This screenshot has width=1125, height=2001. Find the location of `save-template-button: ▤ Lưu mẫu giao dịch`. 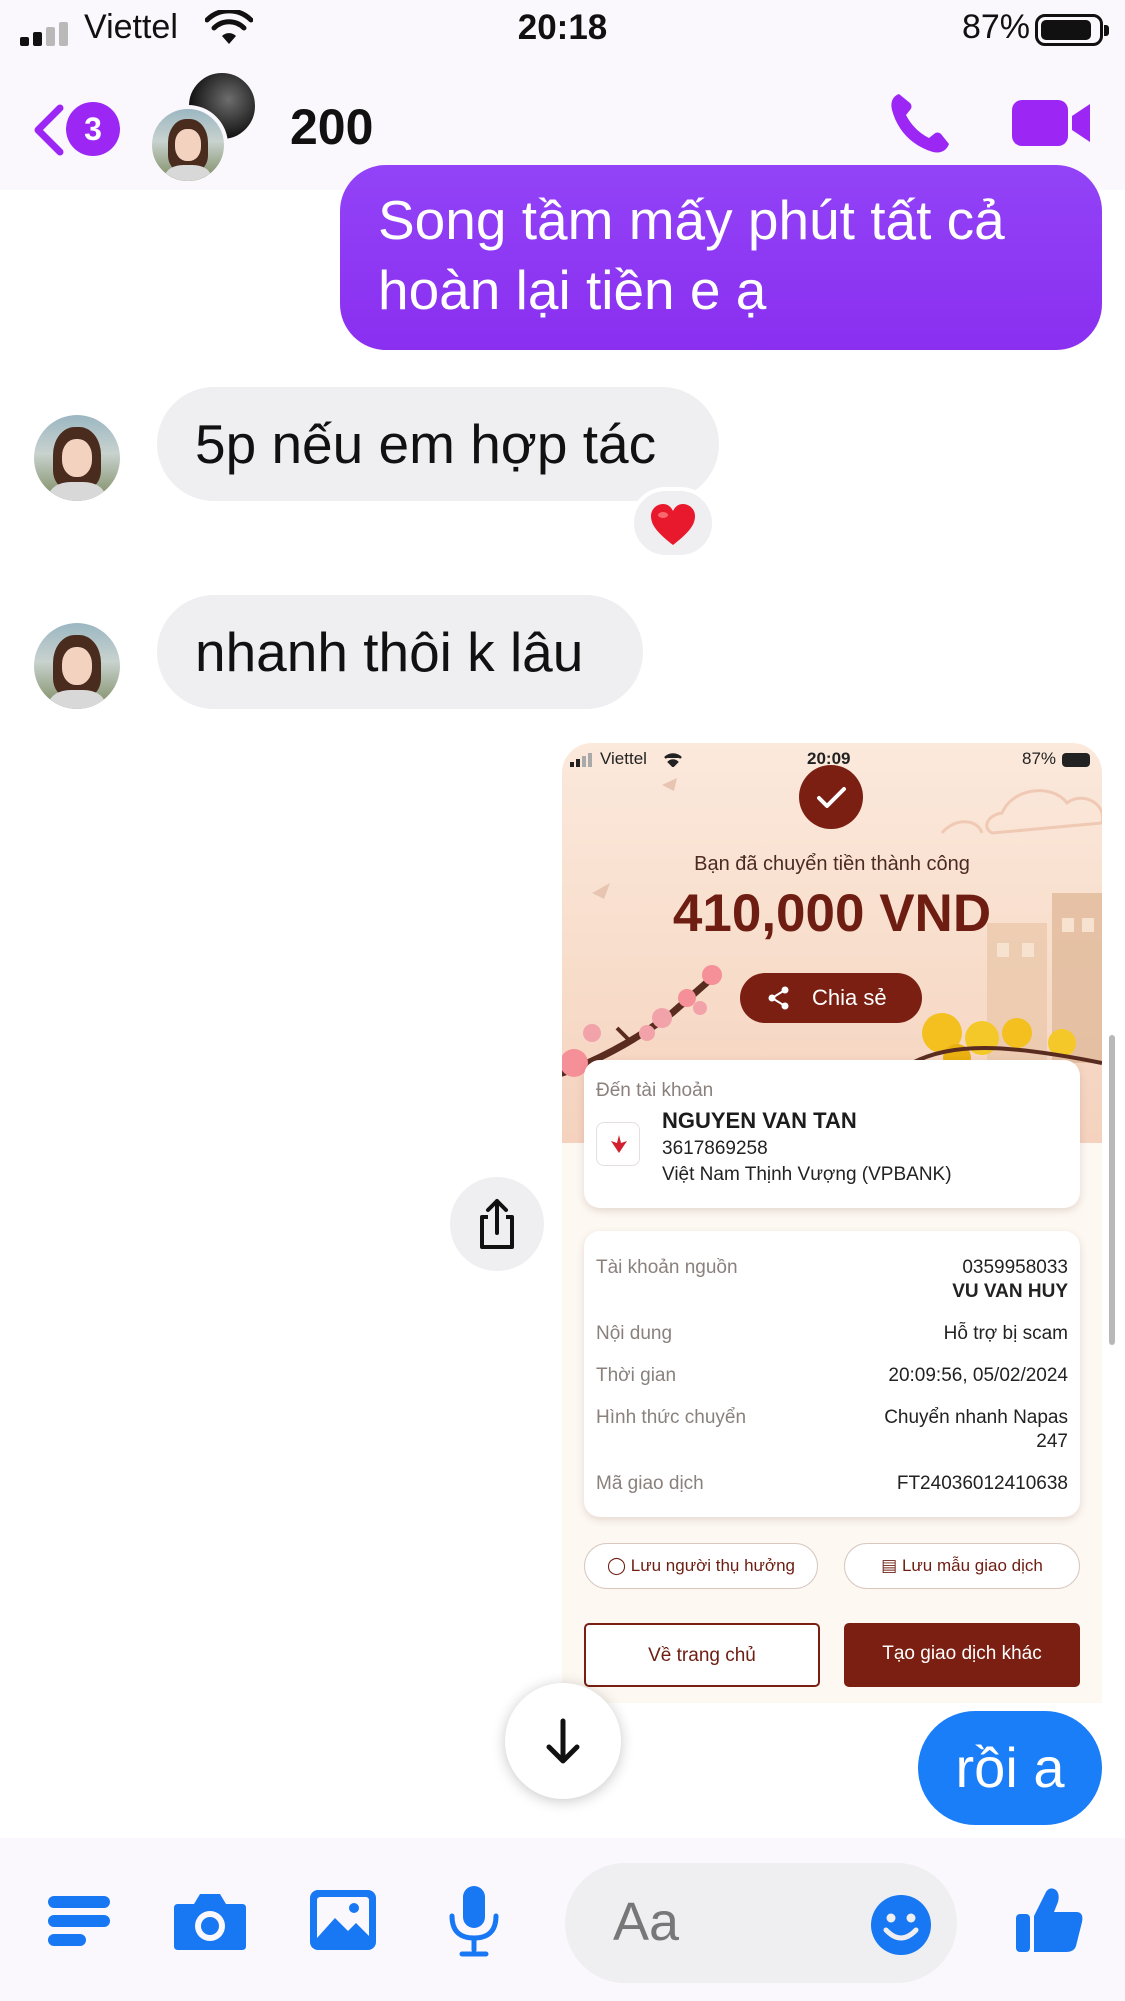

save-template-button: ▤ Lưu mẫu giao dịch is located at coordinates (962, 1566).